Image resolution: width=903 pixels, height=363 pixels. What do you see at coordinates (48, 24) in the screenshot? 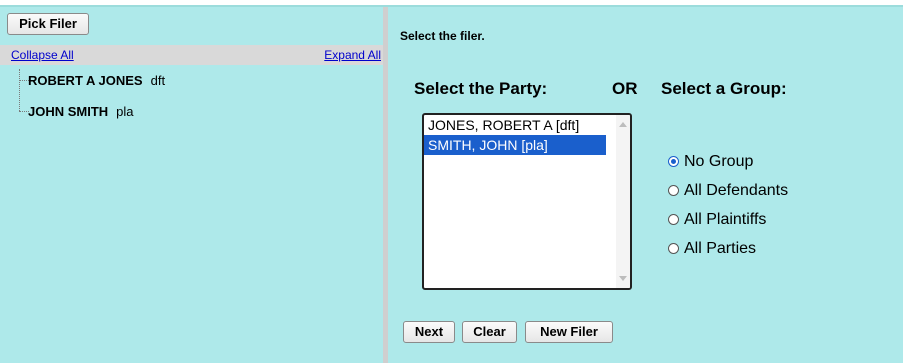
I see `pick-filer-button: Pick Filer` at bounding box center [48, 24].